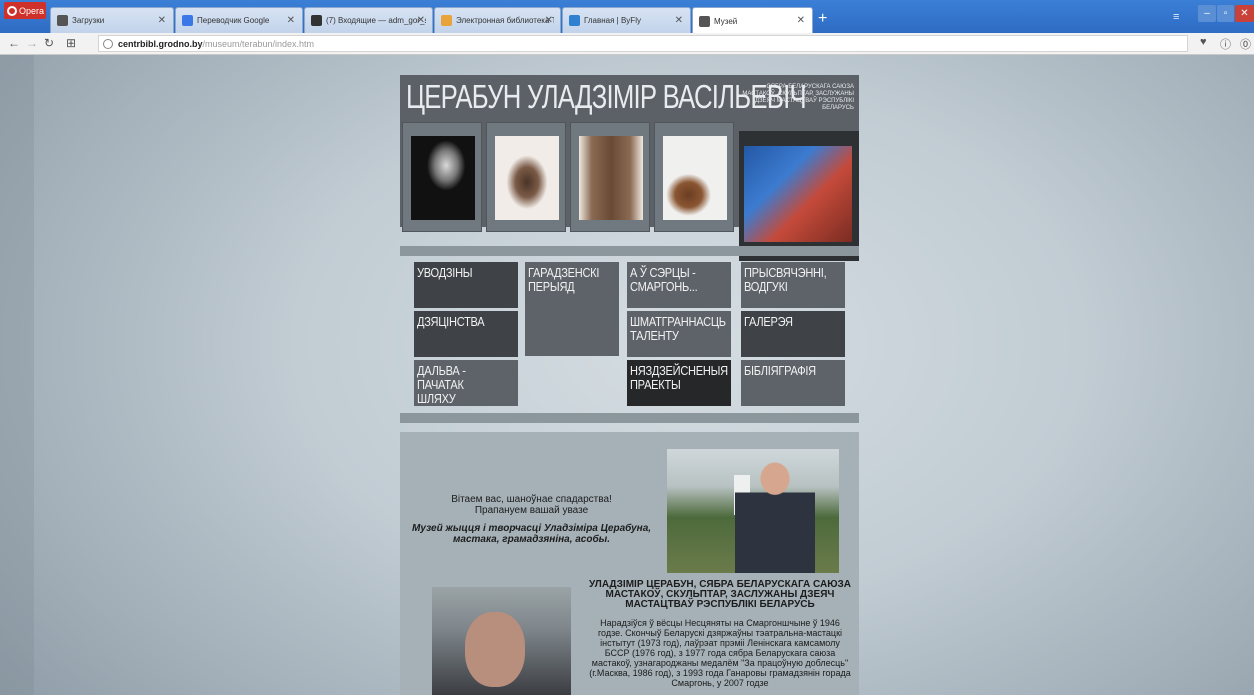 This screenshot has width=1254, height=695. Describe the element at coordinates (258, 43) in the screenshot. I see `url-path: /museum/terabun/index.htm` at that location.